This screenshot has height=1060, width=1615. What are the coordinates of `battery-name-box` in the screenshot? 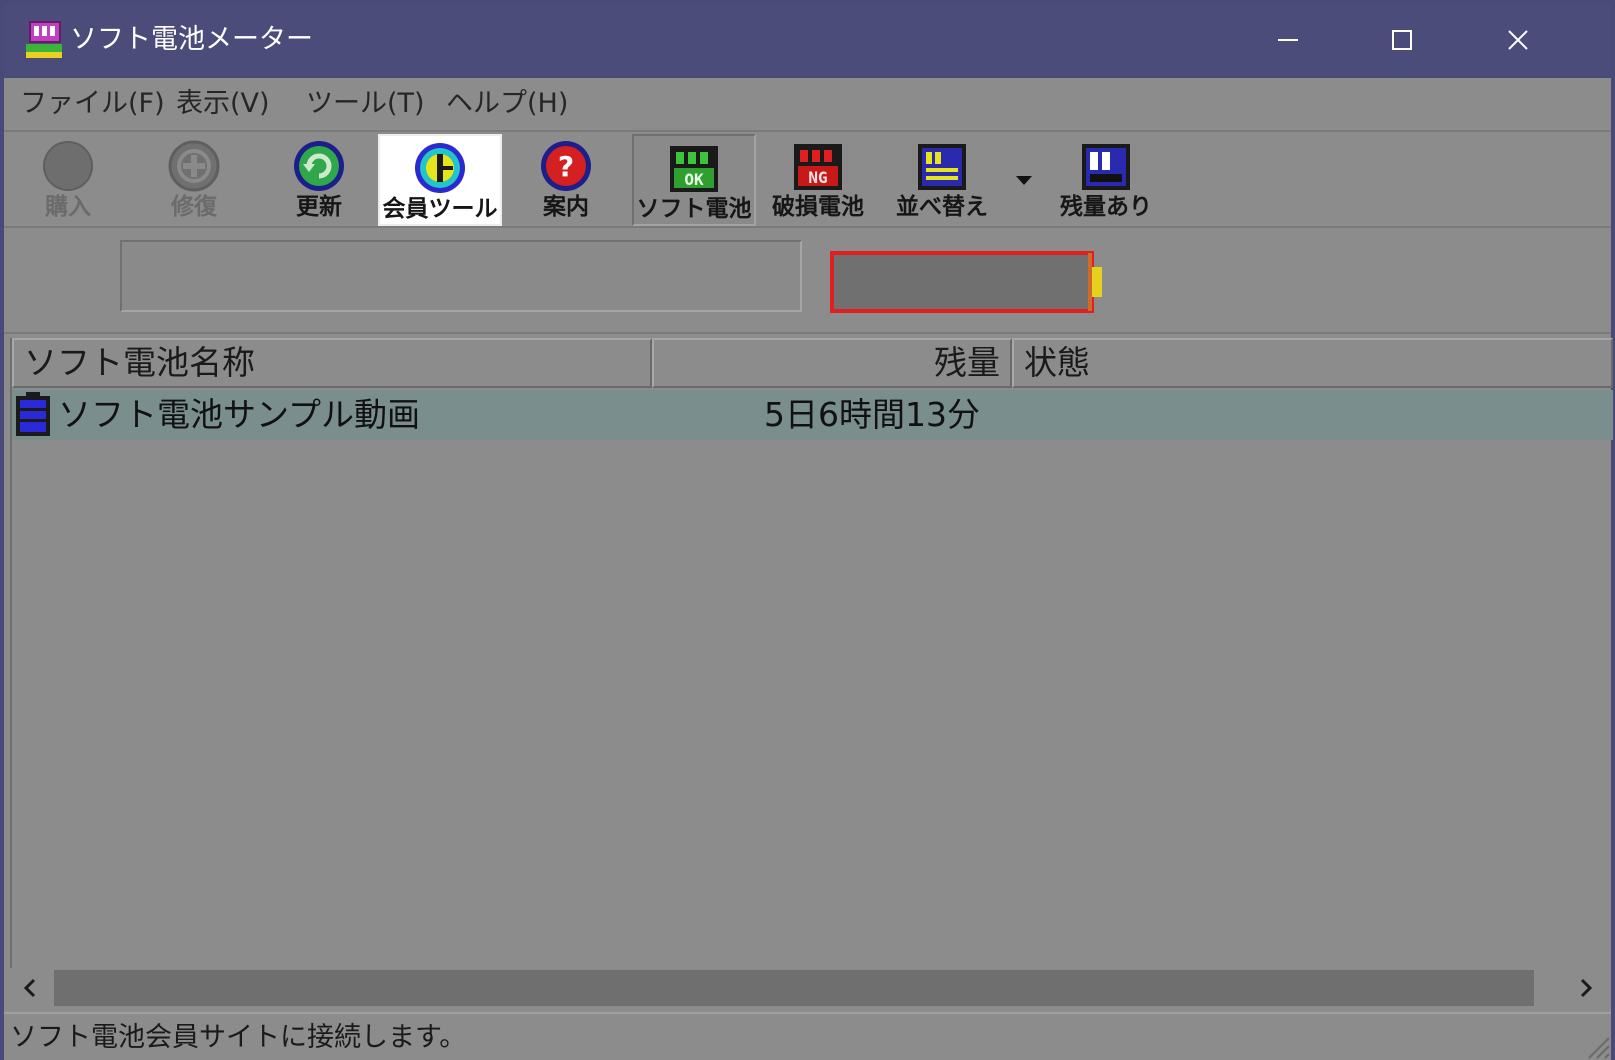 It's located at (461, 276).